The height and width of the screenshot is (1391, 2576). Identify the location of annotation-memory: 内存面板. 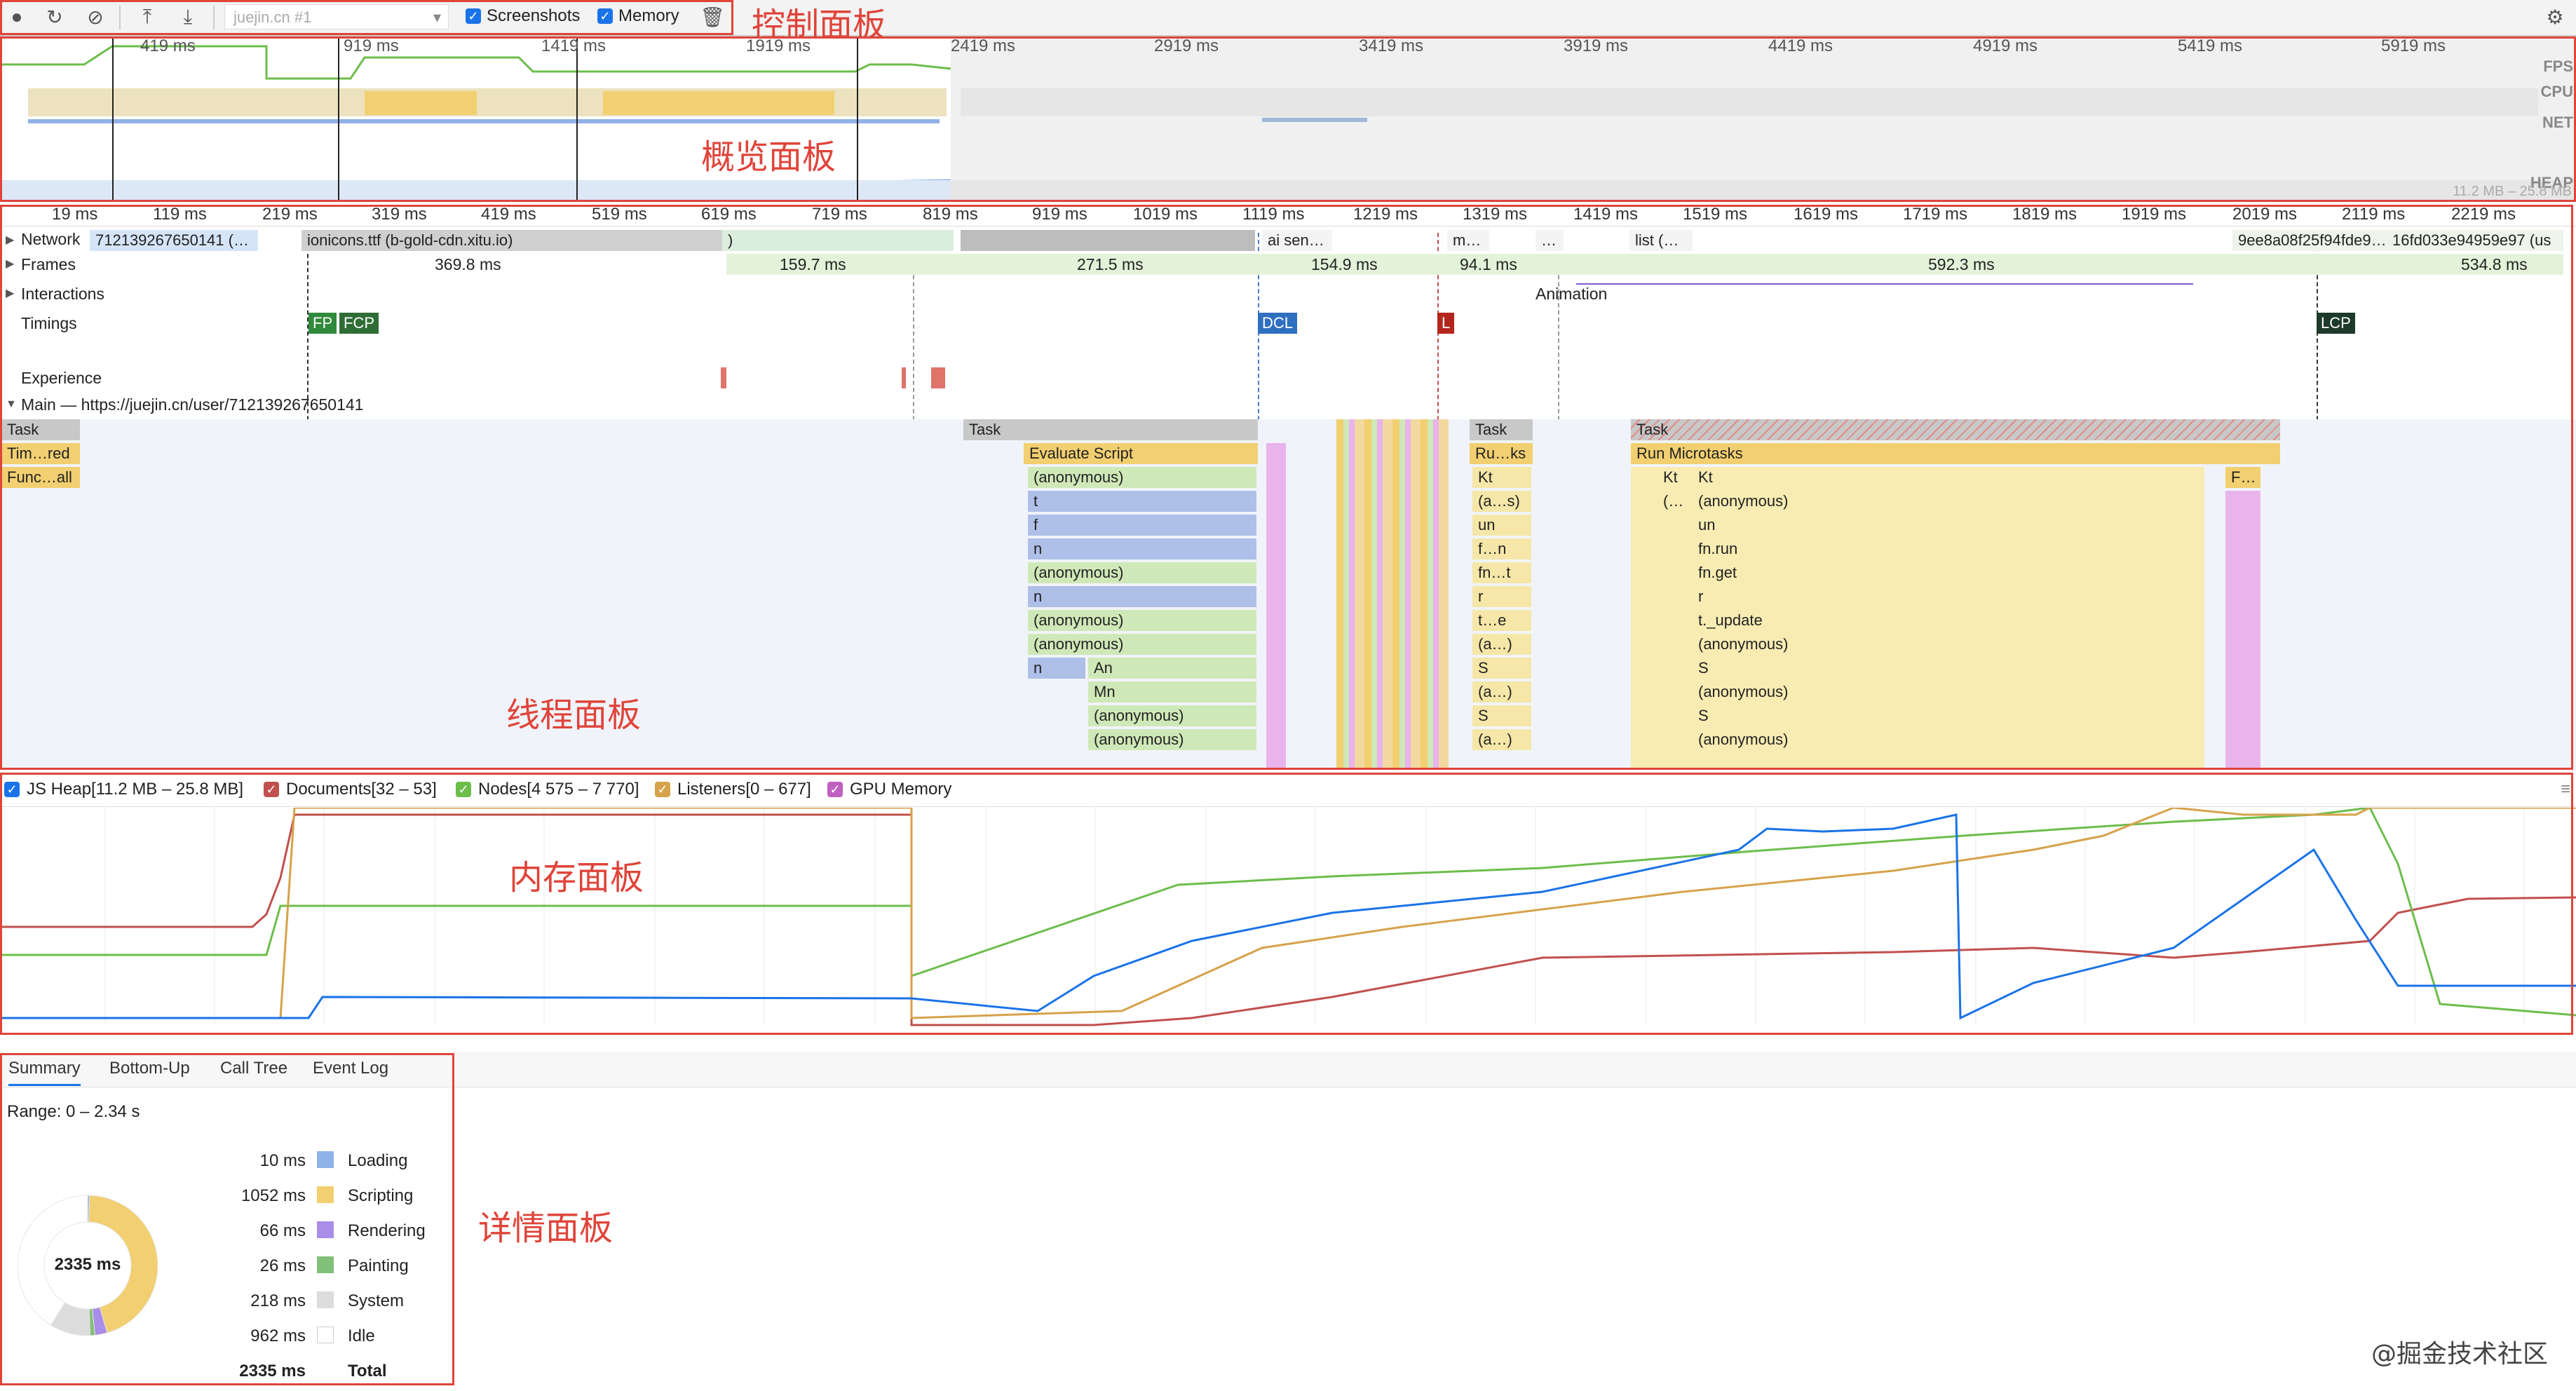
(576, 877).